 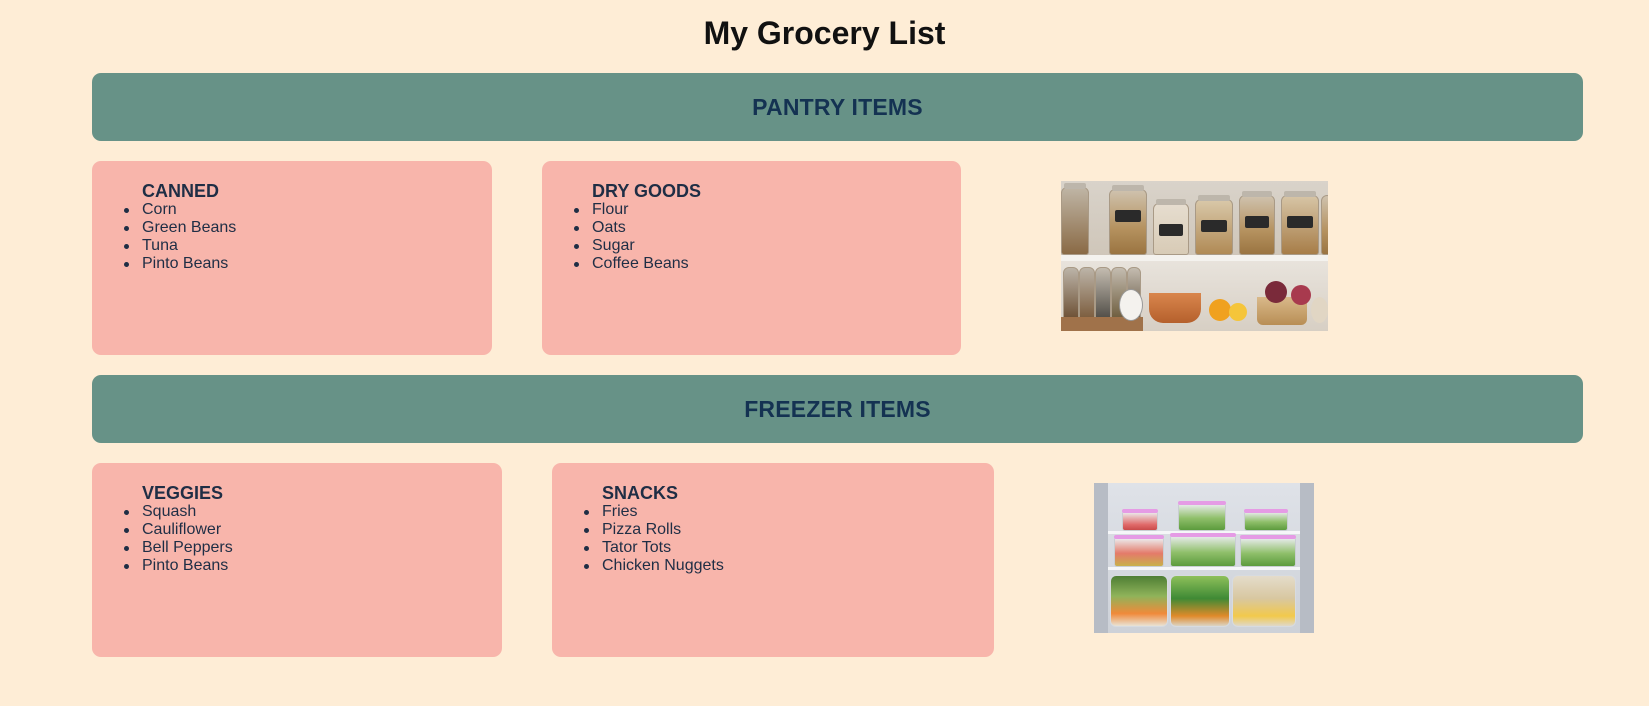 I want to click on dry-goods-item-list: Flour Oats Sugar Coffee Beans, so click(x=767, y=237).